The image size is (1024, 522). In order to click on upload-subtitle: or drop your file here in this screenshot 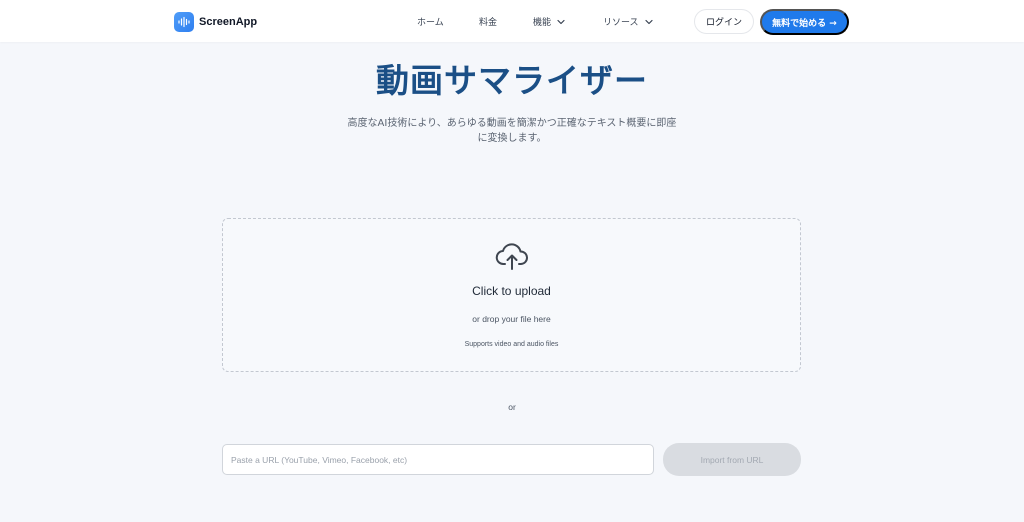, I will do `click(511, 319)`.